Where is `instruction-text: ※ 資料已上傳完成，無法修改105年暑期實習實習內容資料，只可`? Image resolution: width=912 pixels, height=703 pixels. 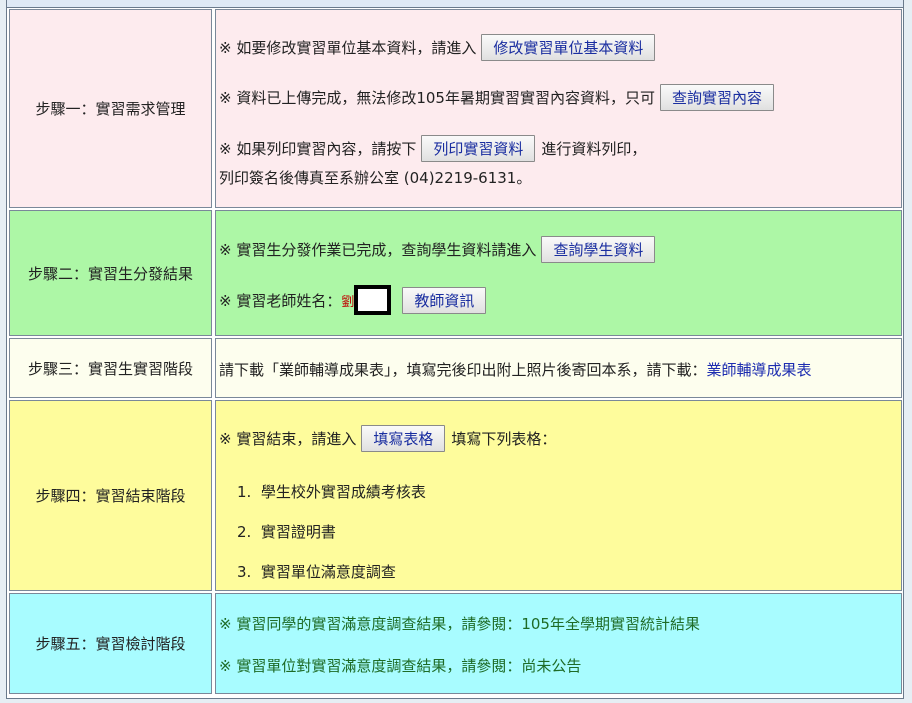
instruction-text: ※ 資料已上傳完成，無法修改105年暑期實習實習內容資料，只可 is located at coordinates (437, 98).